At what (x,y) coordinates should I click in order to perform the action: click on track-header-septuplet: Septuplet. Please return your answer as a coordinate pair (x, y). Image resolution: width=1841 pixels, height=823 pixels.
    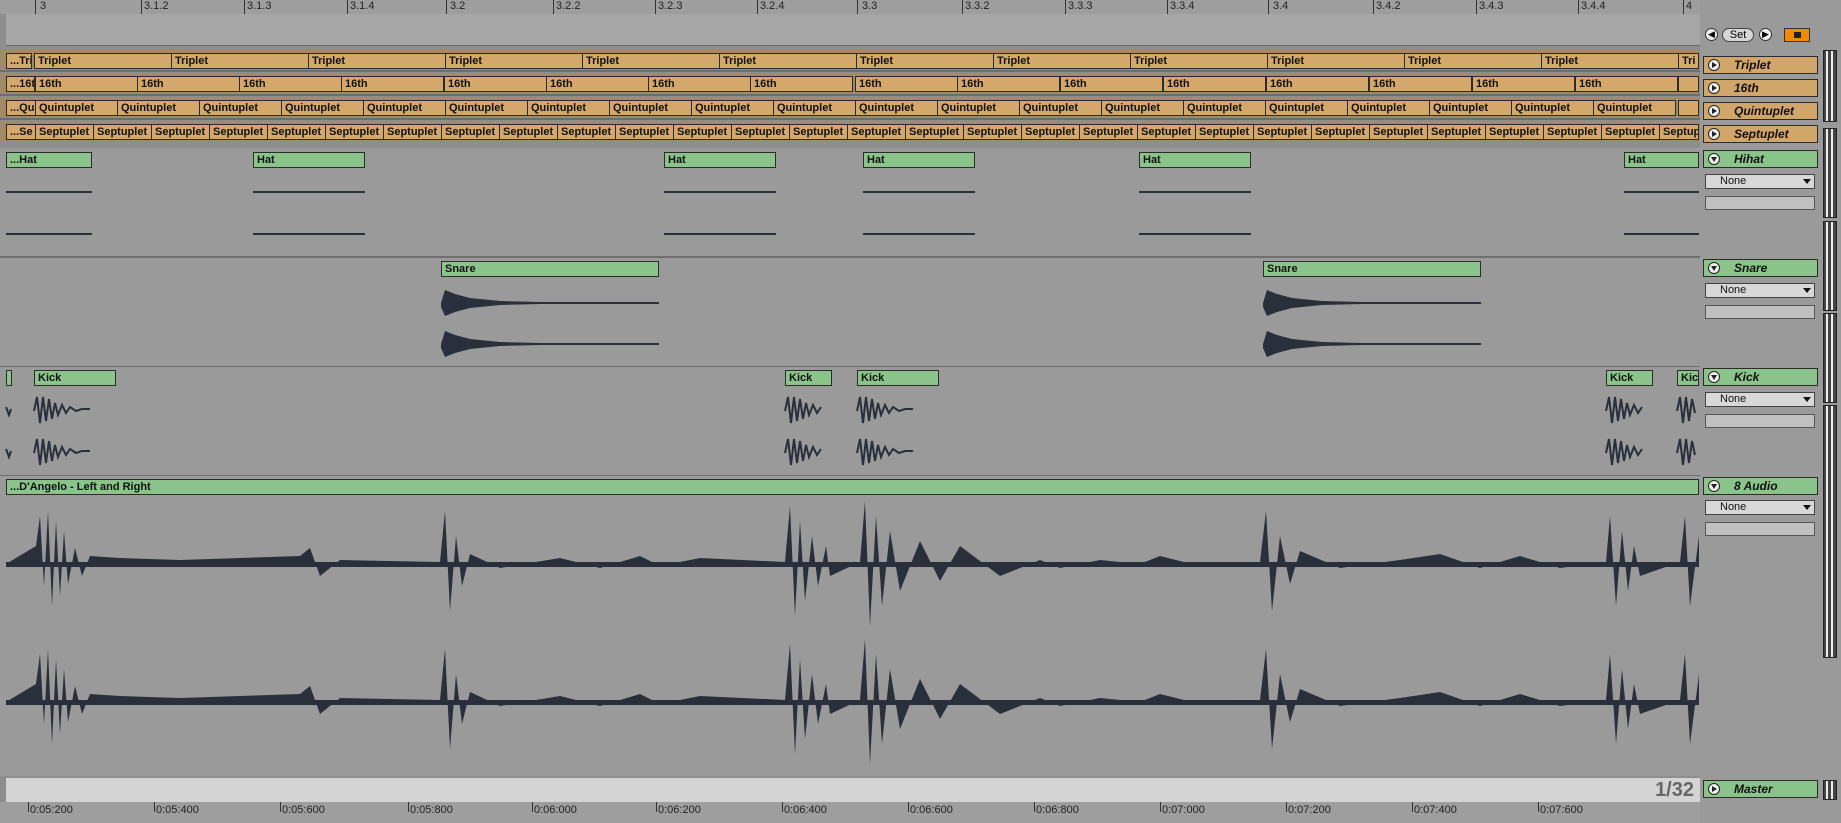
    Looking at the image, I should click on (1760, 134).